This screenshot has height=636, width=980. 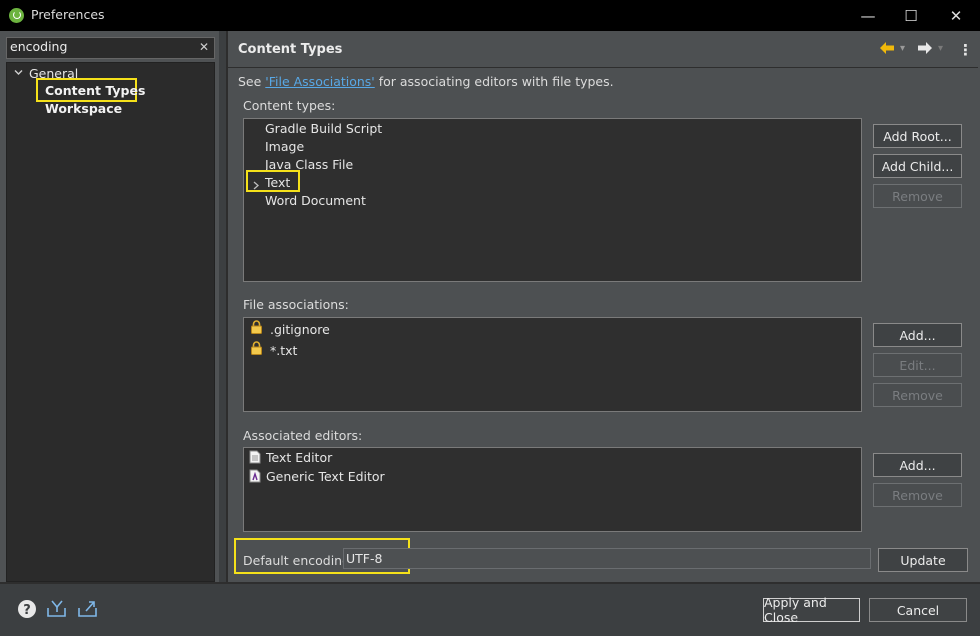 What do you see at coordinates (256, 185) in the screenshot?
I see `chevron-right-icon` at bounding box center [256, 185].